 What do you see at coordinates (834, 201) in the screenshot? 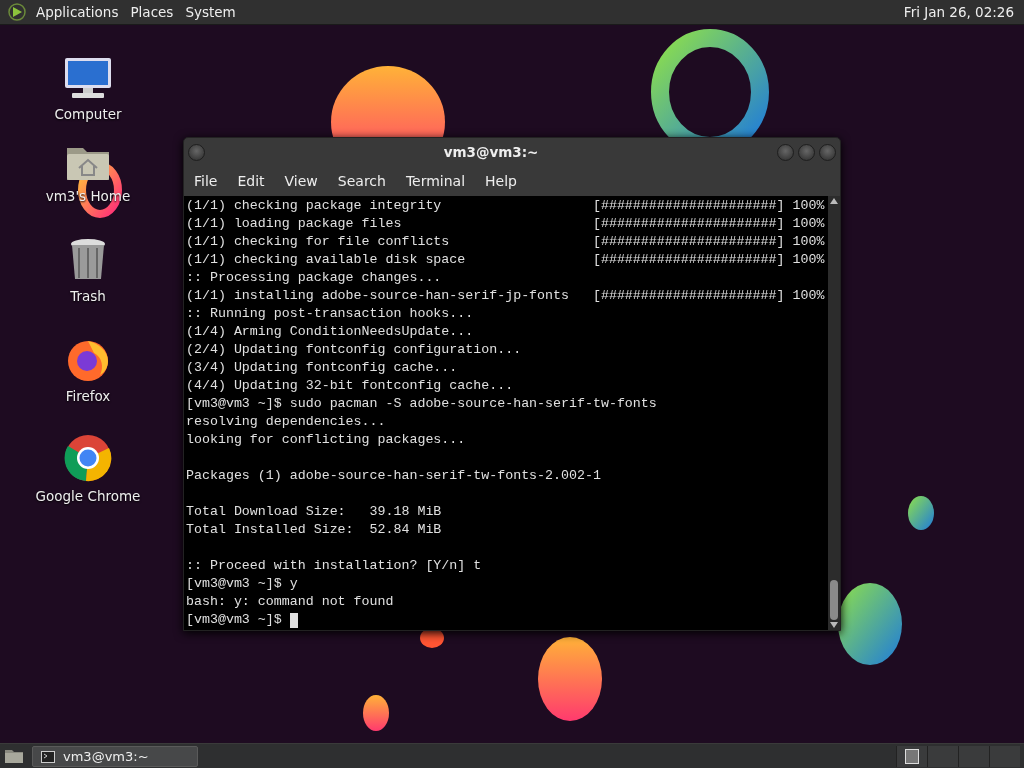
I see `scroll-up-arrow-icon` at bounding box center [834, 201].